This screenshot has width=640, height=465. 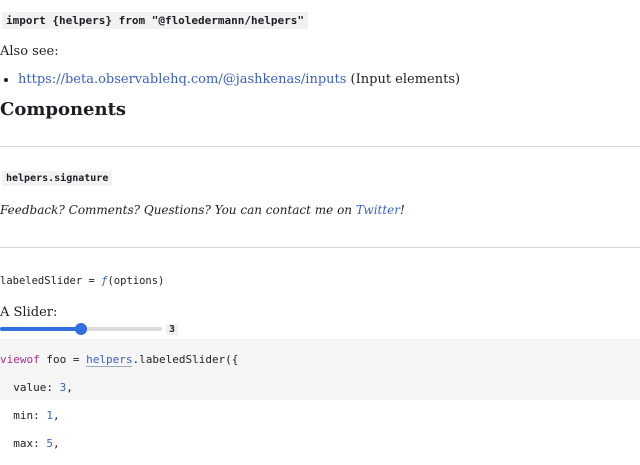 I want to click on slider-value: 3, so click(x=172, y=329).